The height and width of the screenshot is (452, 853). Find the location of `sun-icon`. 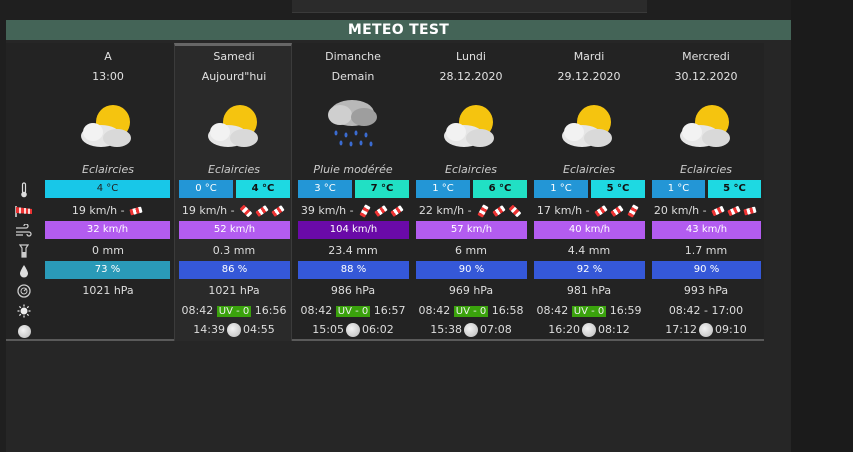

sun-icon is located at coordinates (24, 311).